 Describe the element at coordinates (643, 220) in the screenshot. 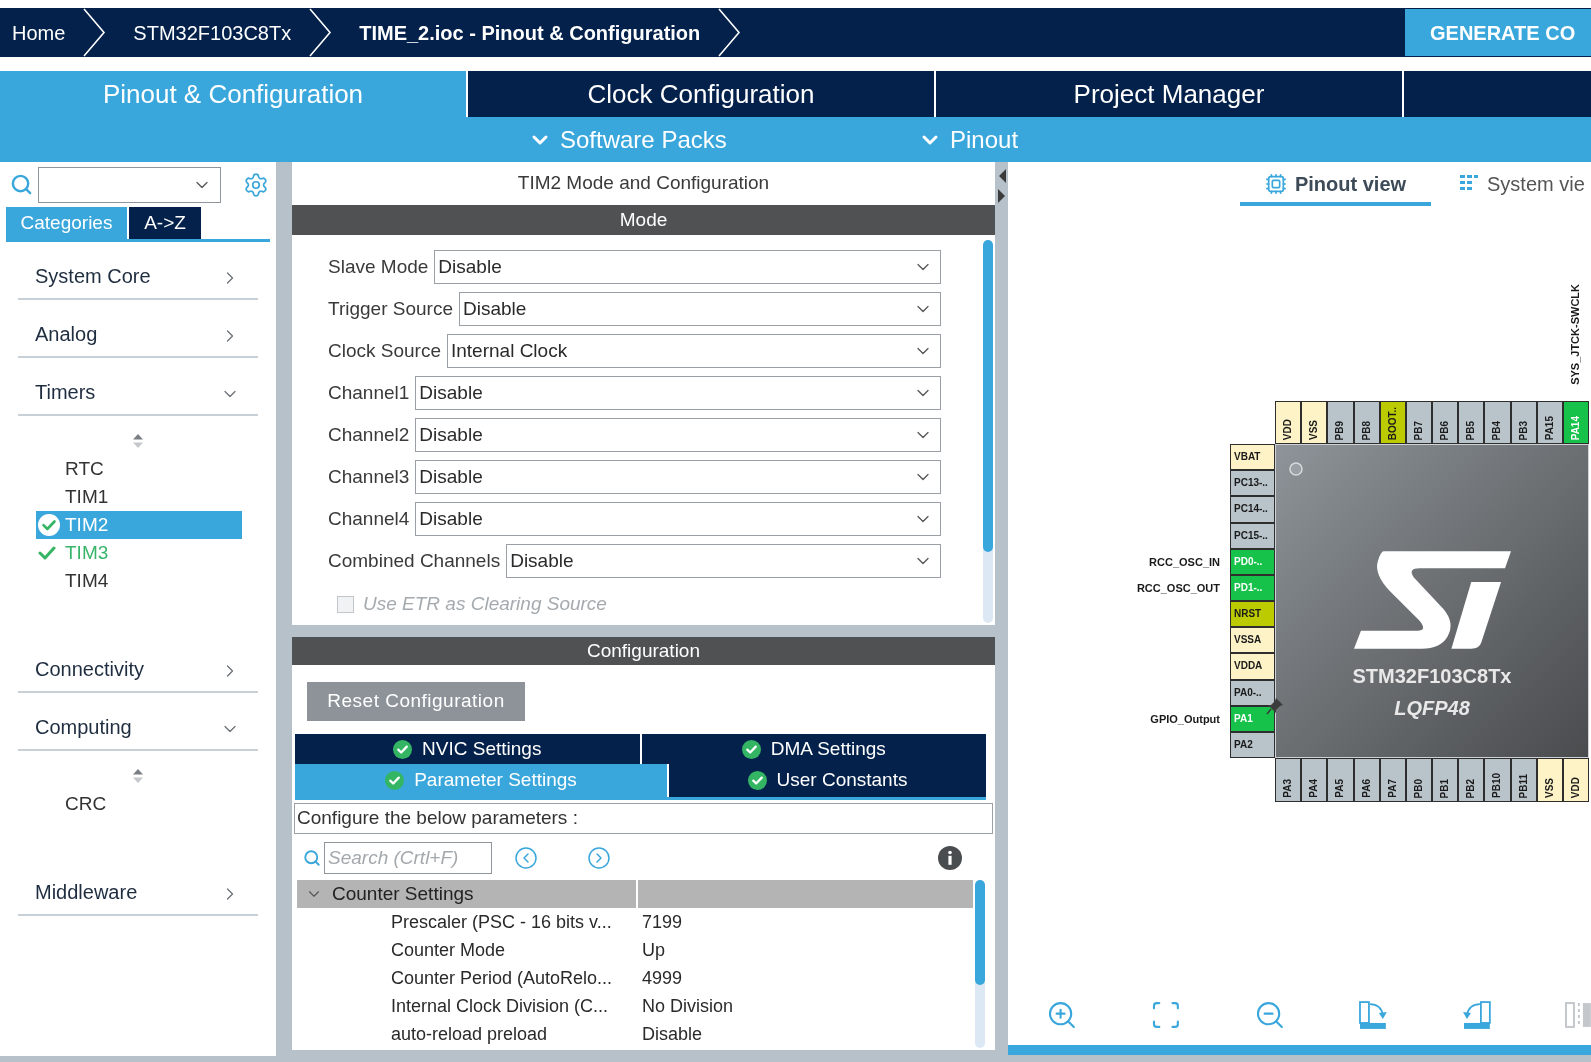

I see `section-header: Mode` at that location.